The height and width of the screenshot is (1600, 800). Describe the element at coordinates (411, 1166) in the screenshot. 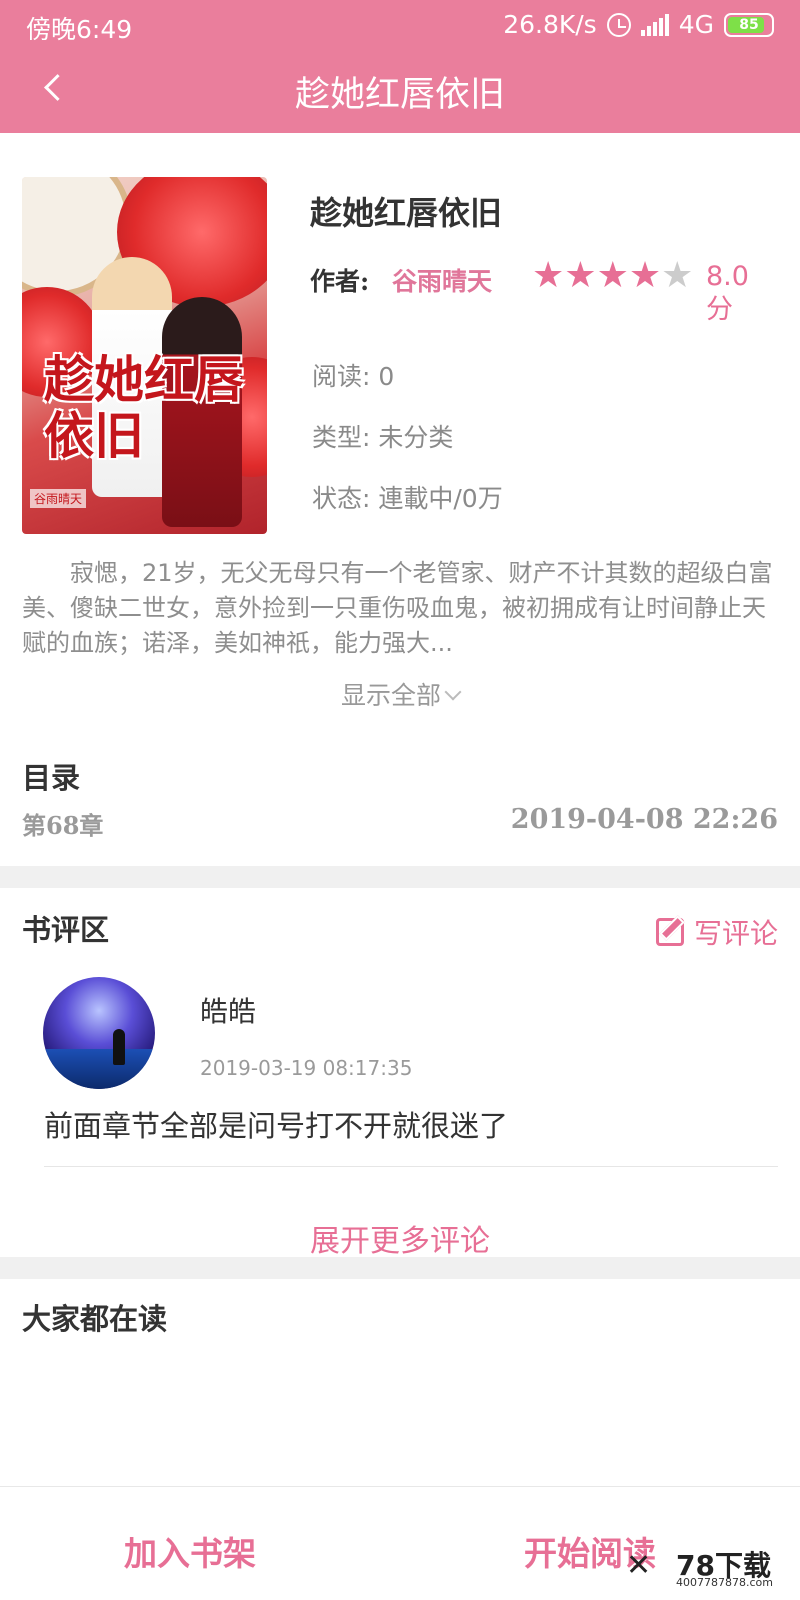

I see `comment-divider` at that location.